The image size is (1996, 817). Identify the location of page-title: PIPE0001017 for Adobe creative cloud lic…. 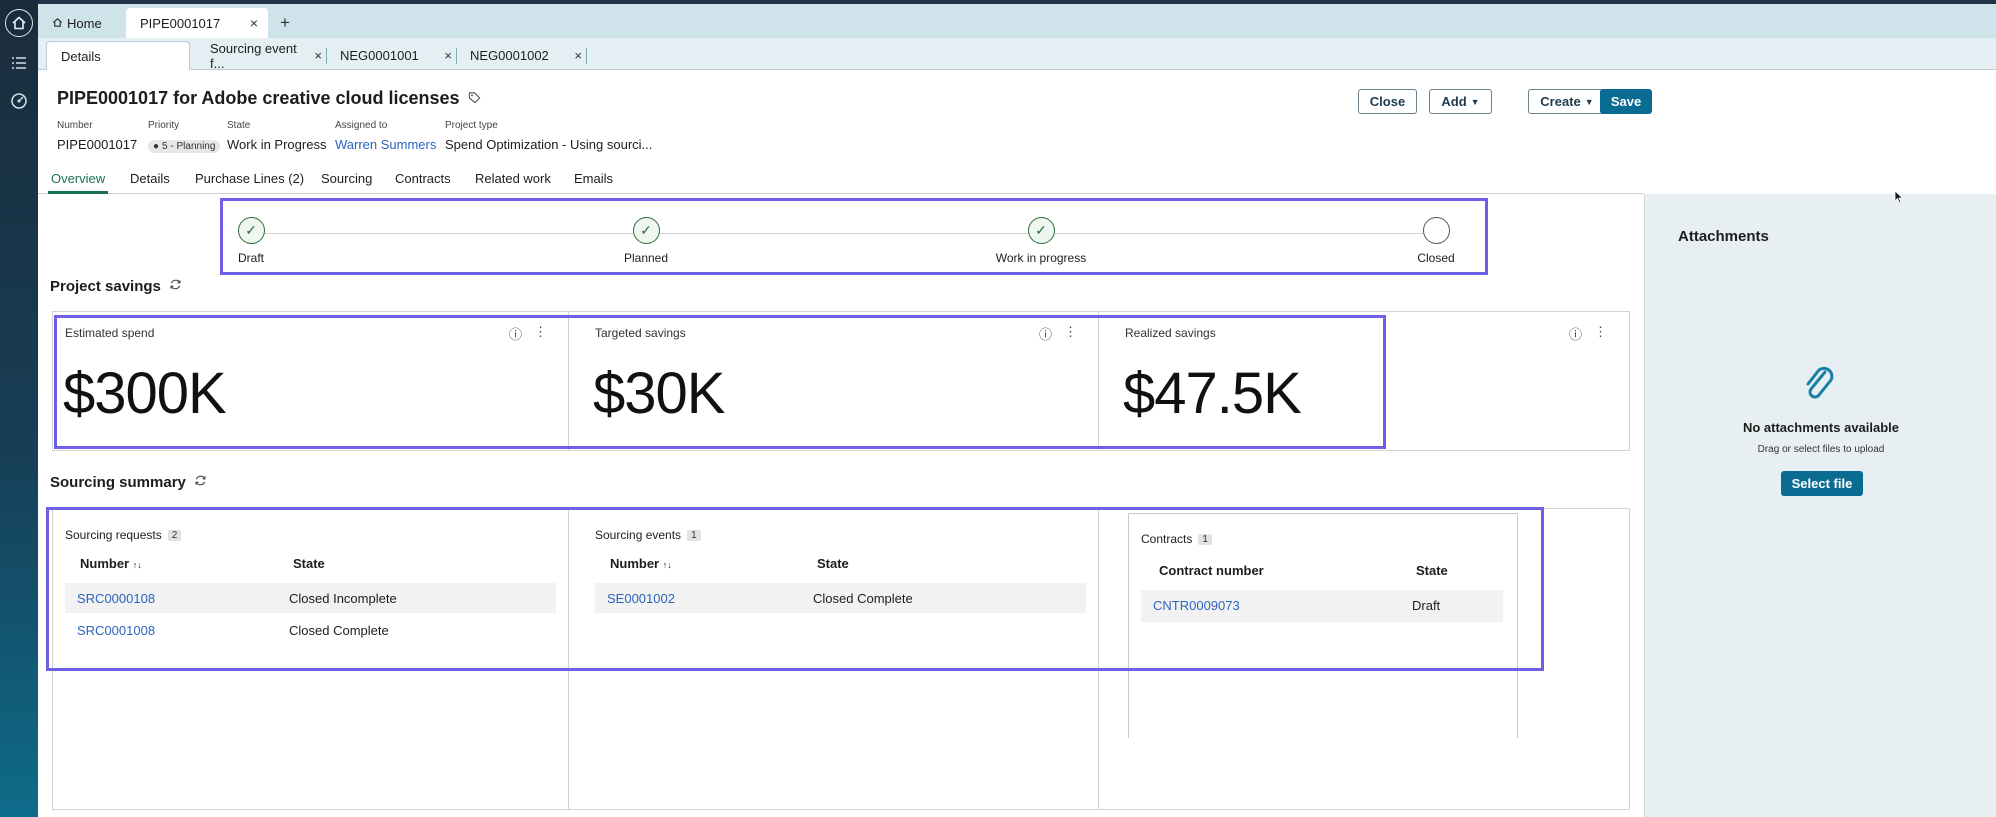
(258, 98).